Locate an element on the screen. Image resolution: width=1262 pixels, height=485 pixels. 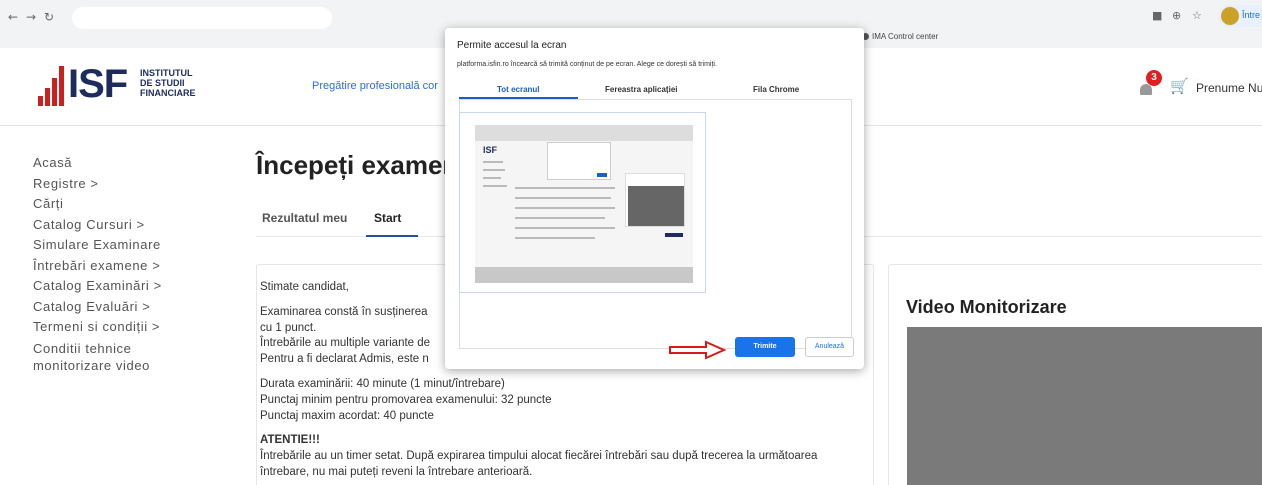
profile-button: Între is located at coordinates (1240, 16).